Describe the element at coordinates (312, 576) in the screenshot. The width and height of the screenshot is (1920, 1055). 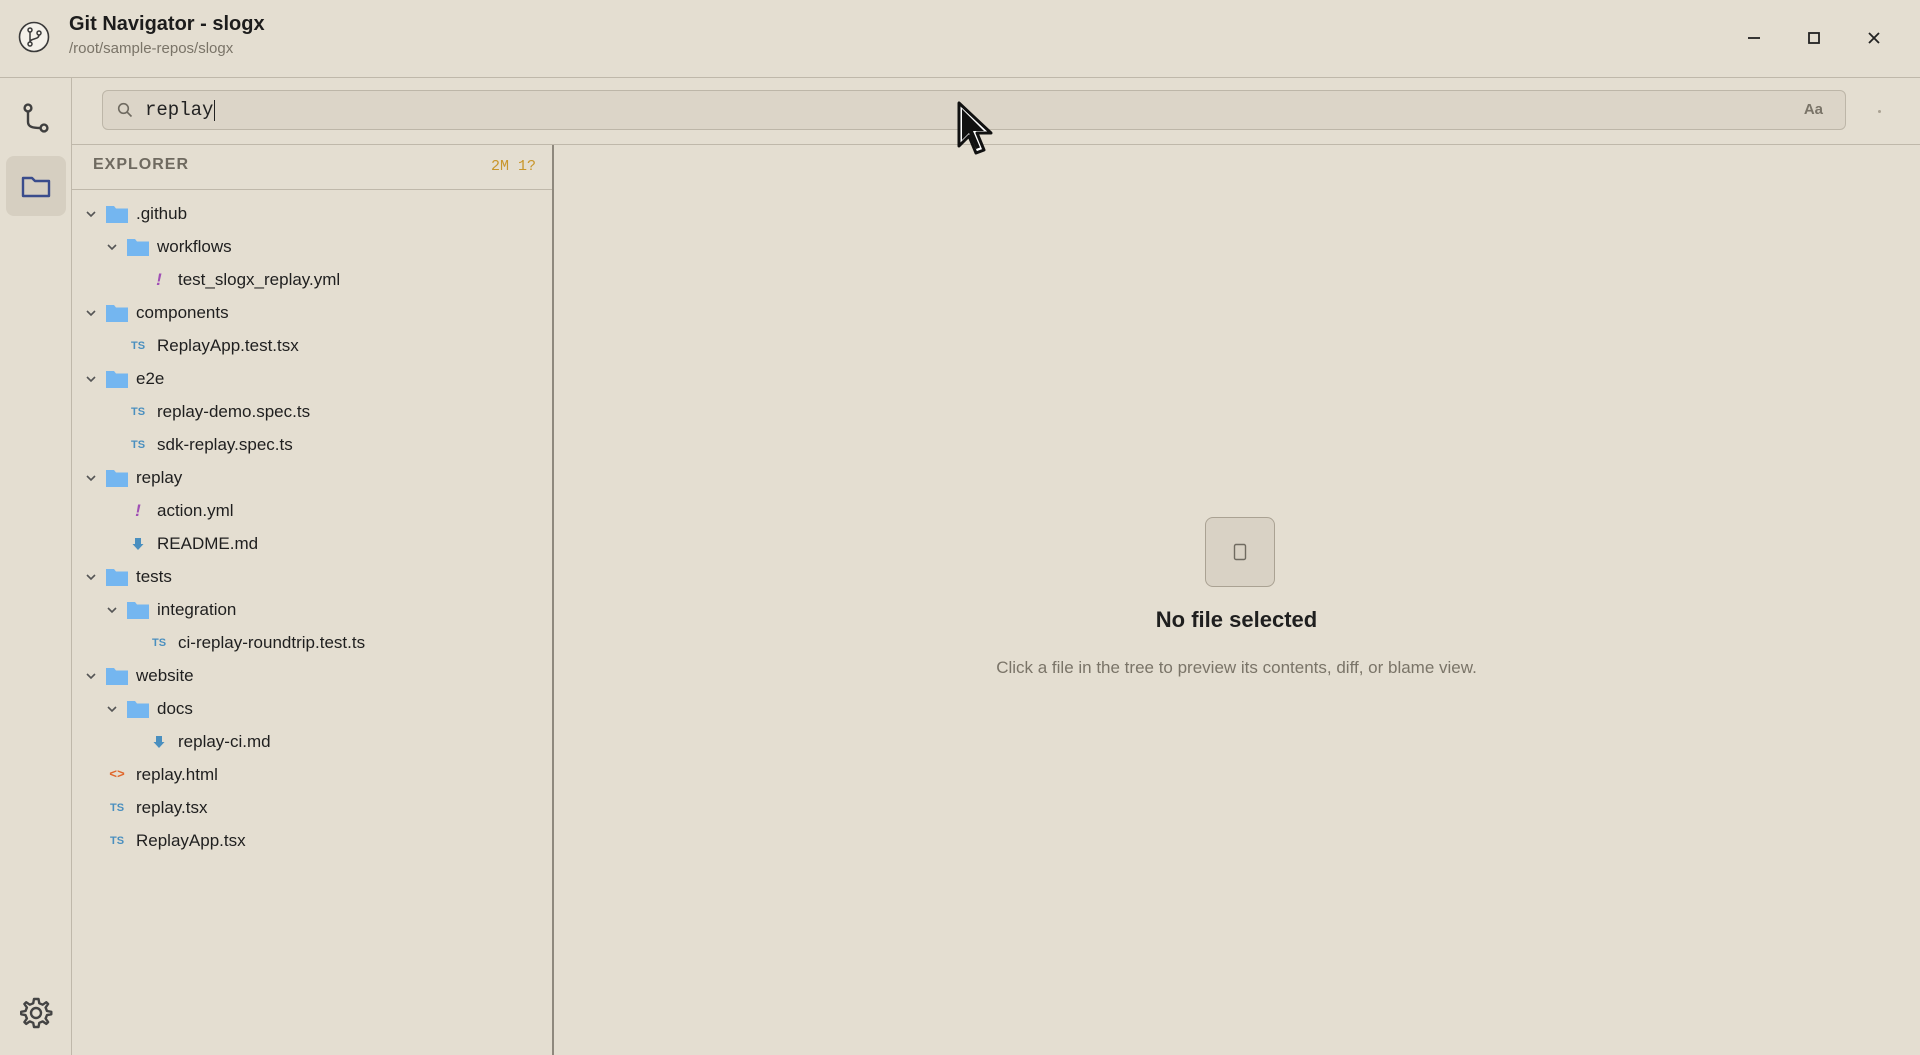
I see `tree-folder-row: tests` at that location.